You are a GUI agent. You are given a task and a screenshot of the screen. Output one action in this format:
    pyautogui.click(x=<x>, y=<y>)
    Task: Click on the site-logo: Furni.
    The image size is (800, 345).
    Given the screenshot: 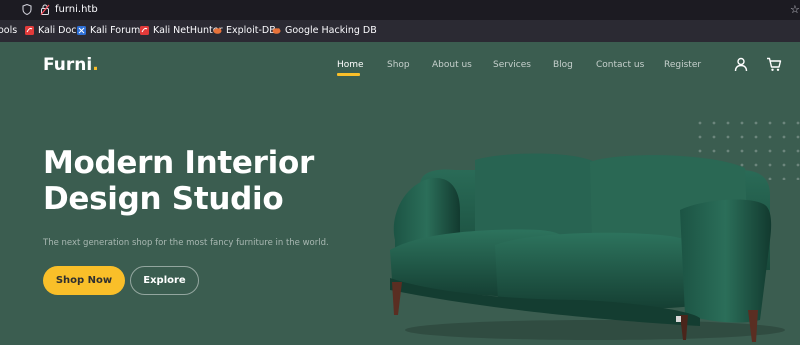 What is the action you would take?
    pyautogui.click(x=71, y=65)
    